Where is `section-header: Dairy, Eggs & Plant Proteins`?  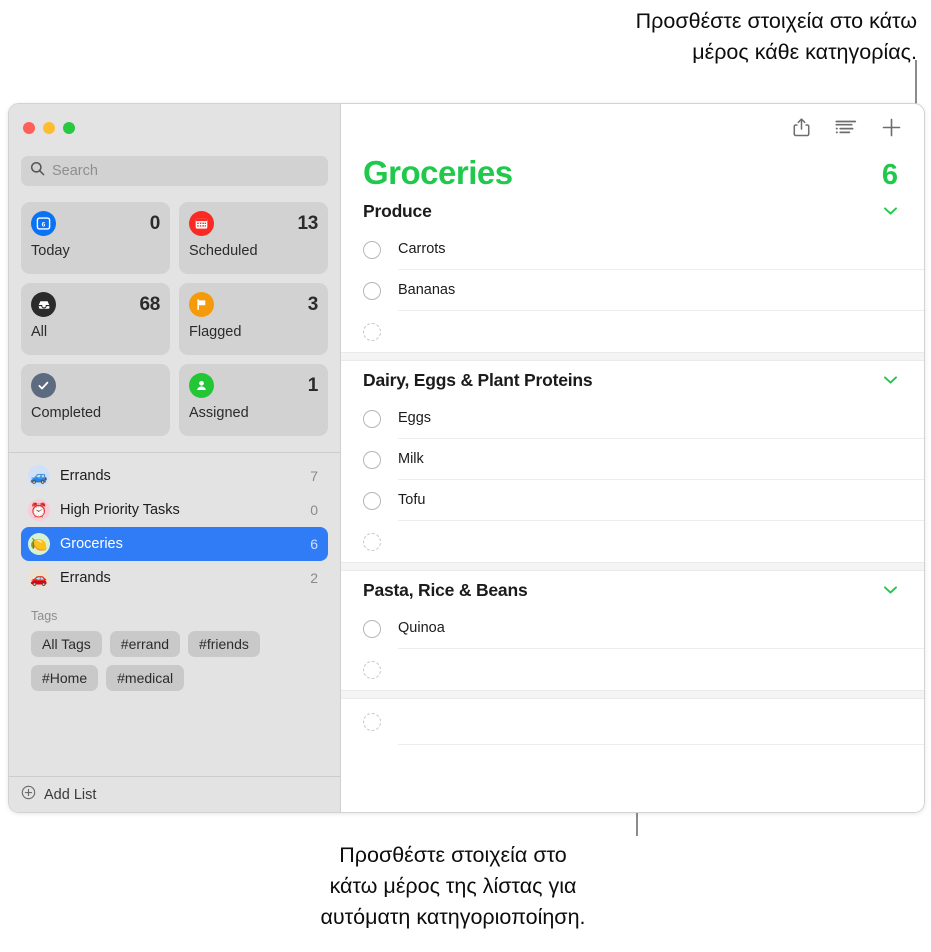 section-header: Dairy, Eggs & Plant Proteins is located at coordinates (632, 379).